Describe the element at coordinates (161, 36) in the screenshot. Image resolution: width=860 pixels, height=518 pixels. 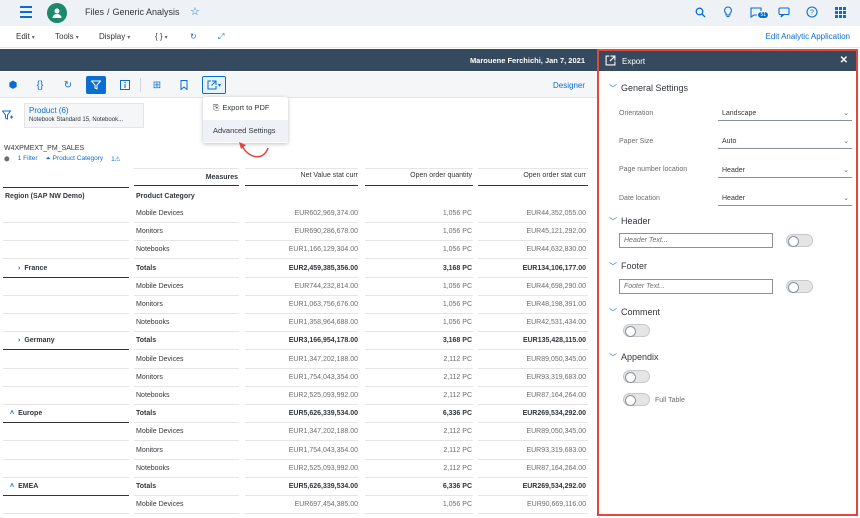
I see `menu-scripting: { } ▾` at that location.